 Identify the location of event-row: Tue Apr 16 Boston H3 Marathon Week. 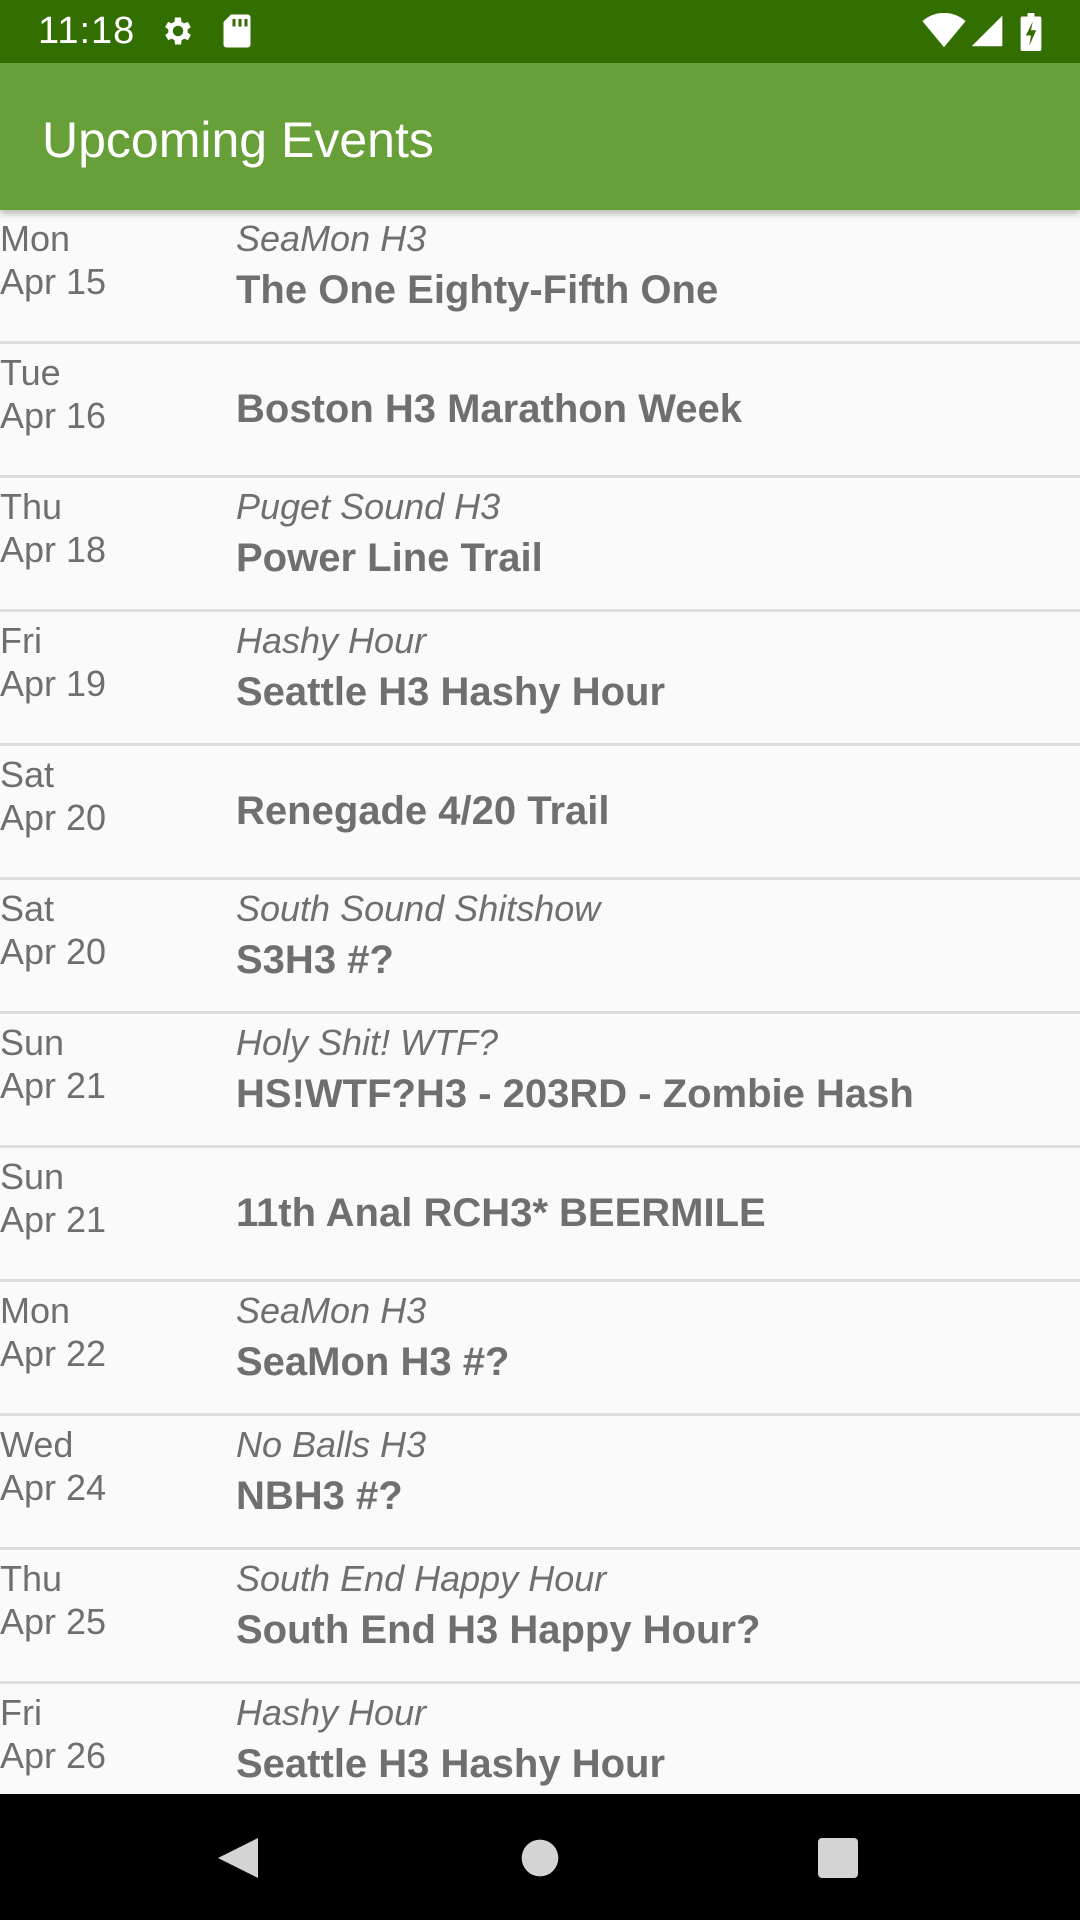
(540, 411).